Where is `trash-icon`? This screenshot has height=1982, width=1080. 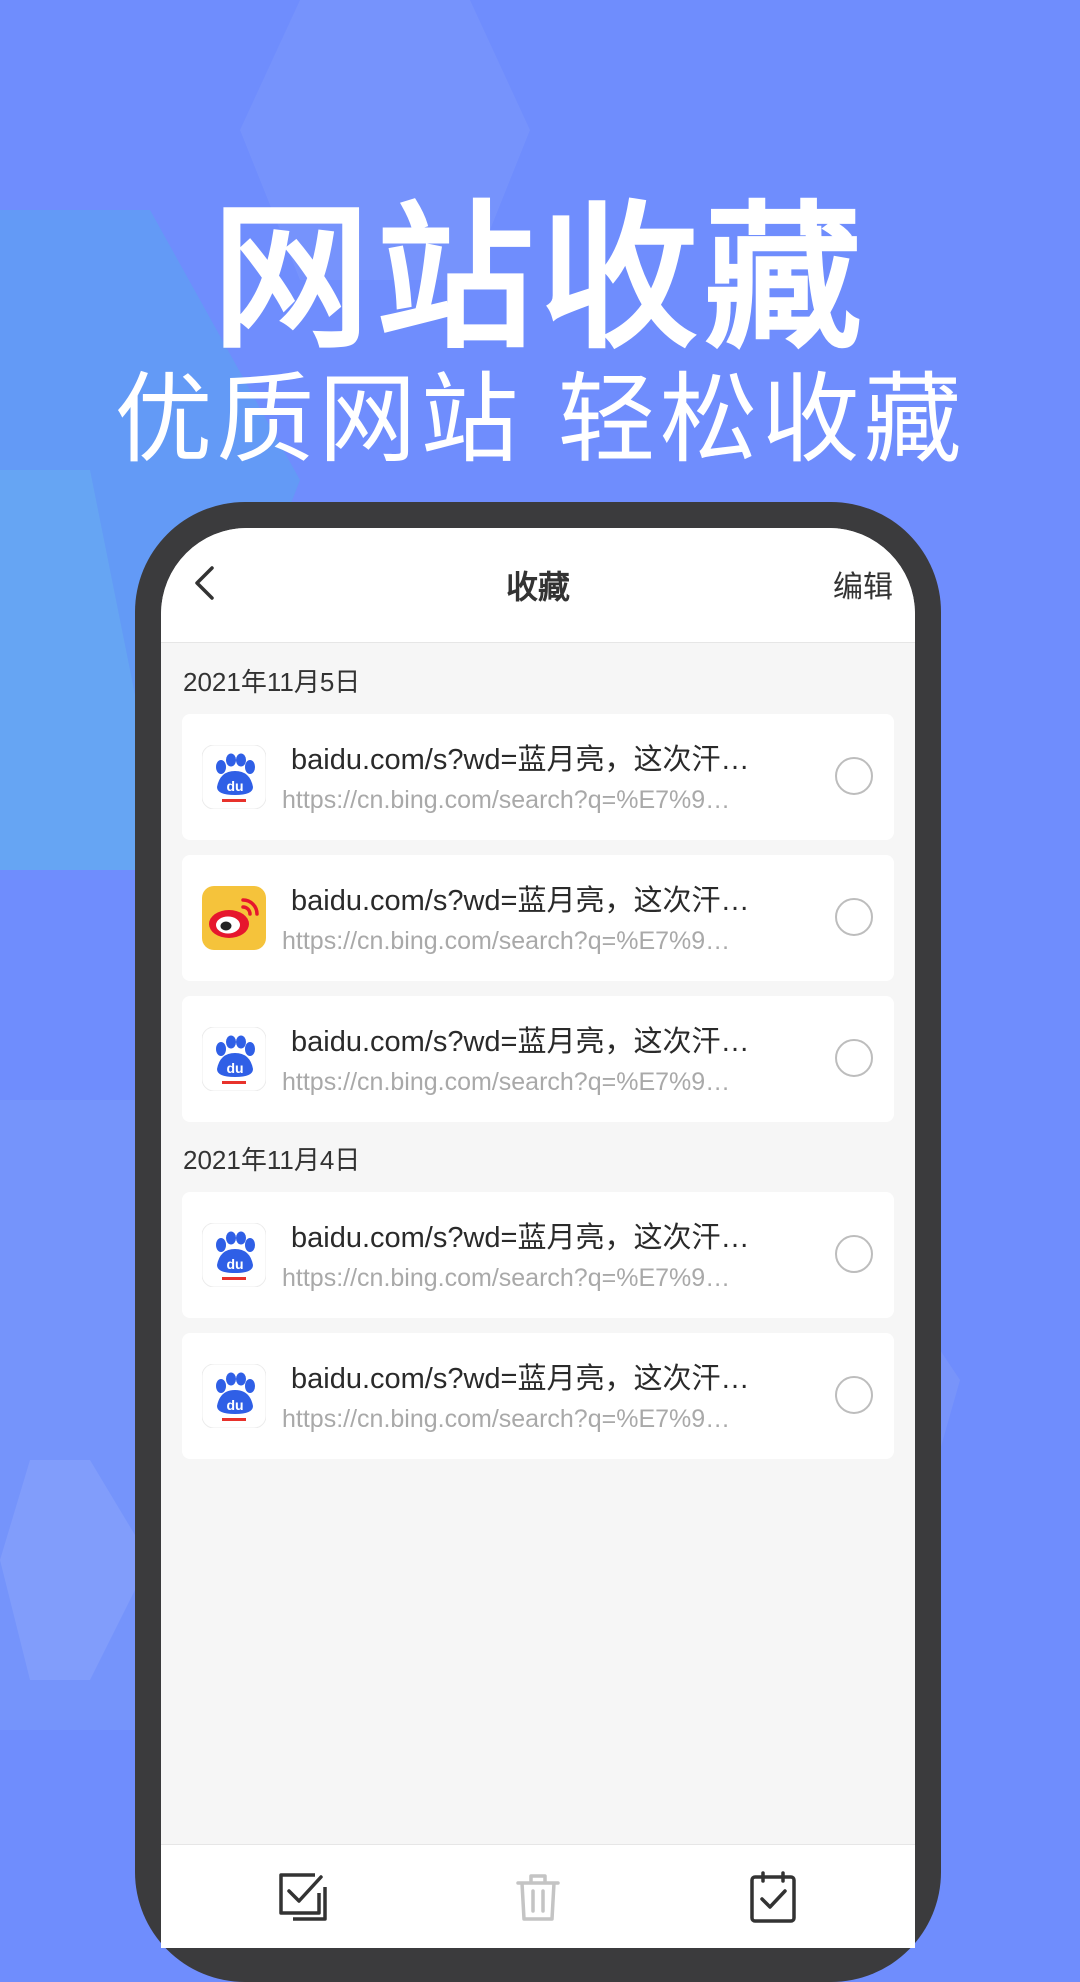 trash-icon is located at coordinates (538, 1897).